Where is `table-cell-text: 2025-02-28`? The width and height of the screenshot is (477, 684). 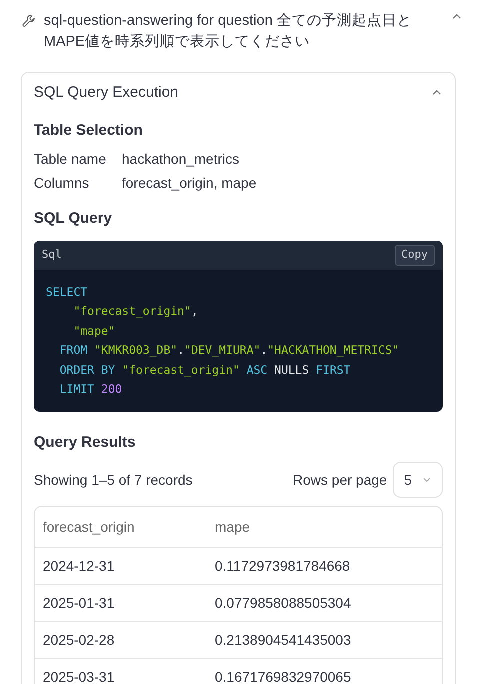
table-cell-text: 2025-02-28 is located at coordinates (79, 640).